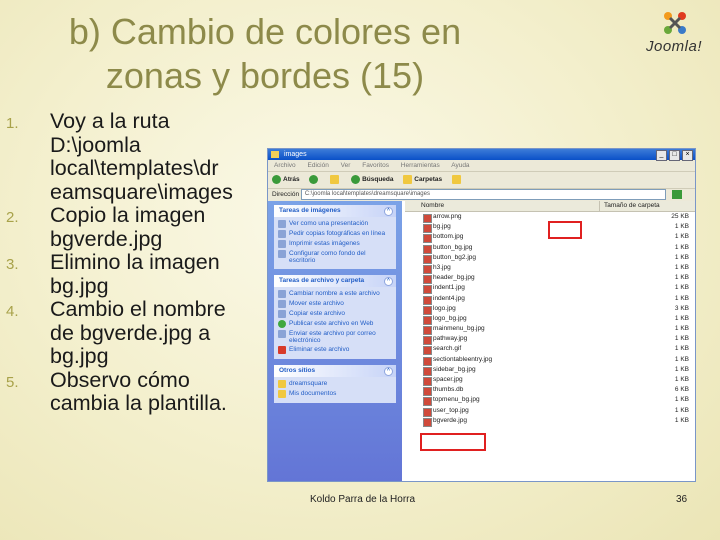 The image size is (720, 540). I want to click on file-name: h3.jpg, so click(442, 267).